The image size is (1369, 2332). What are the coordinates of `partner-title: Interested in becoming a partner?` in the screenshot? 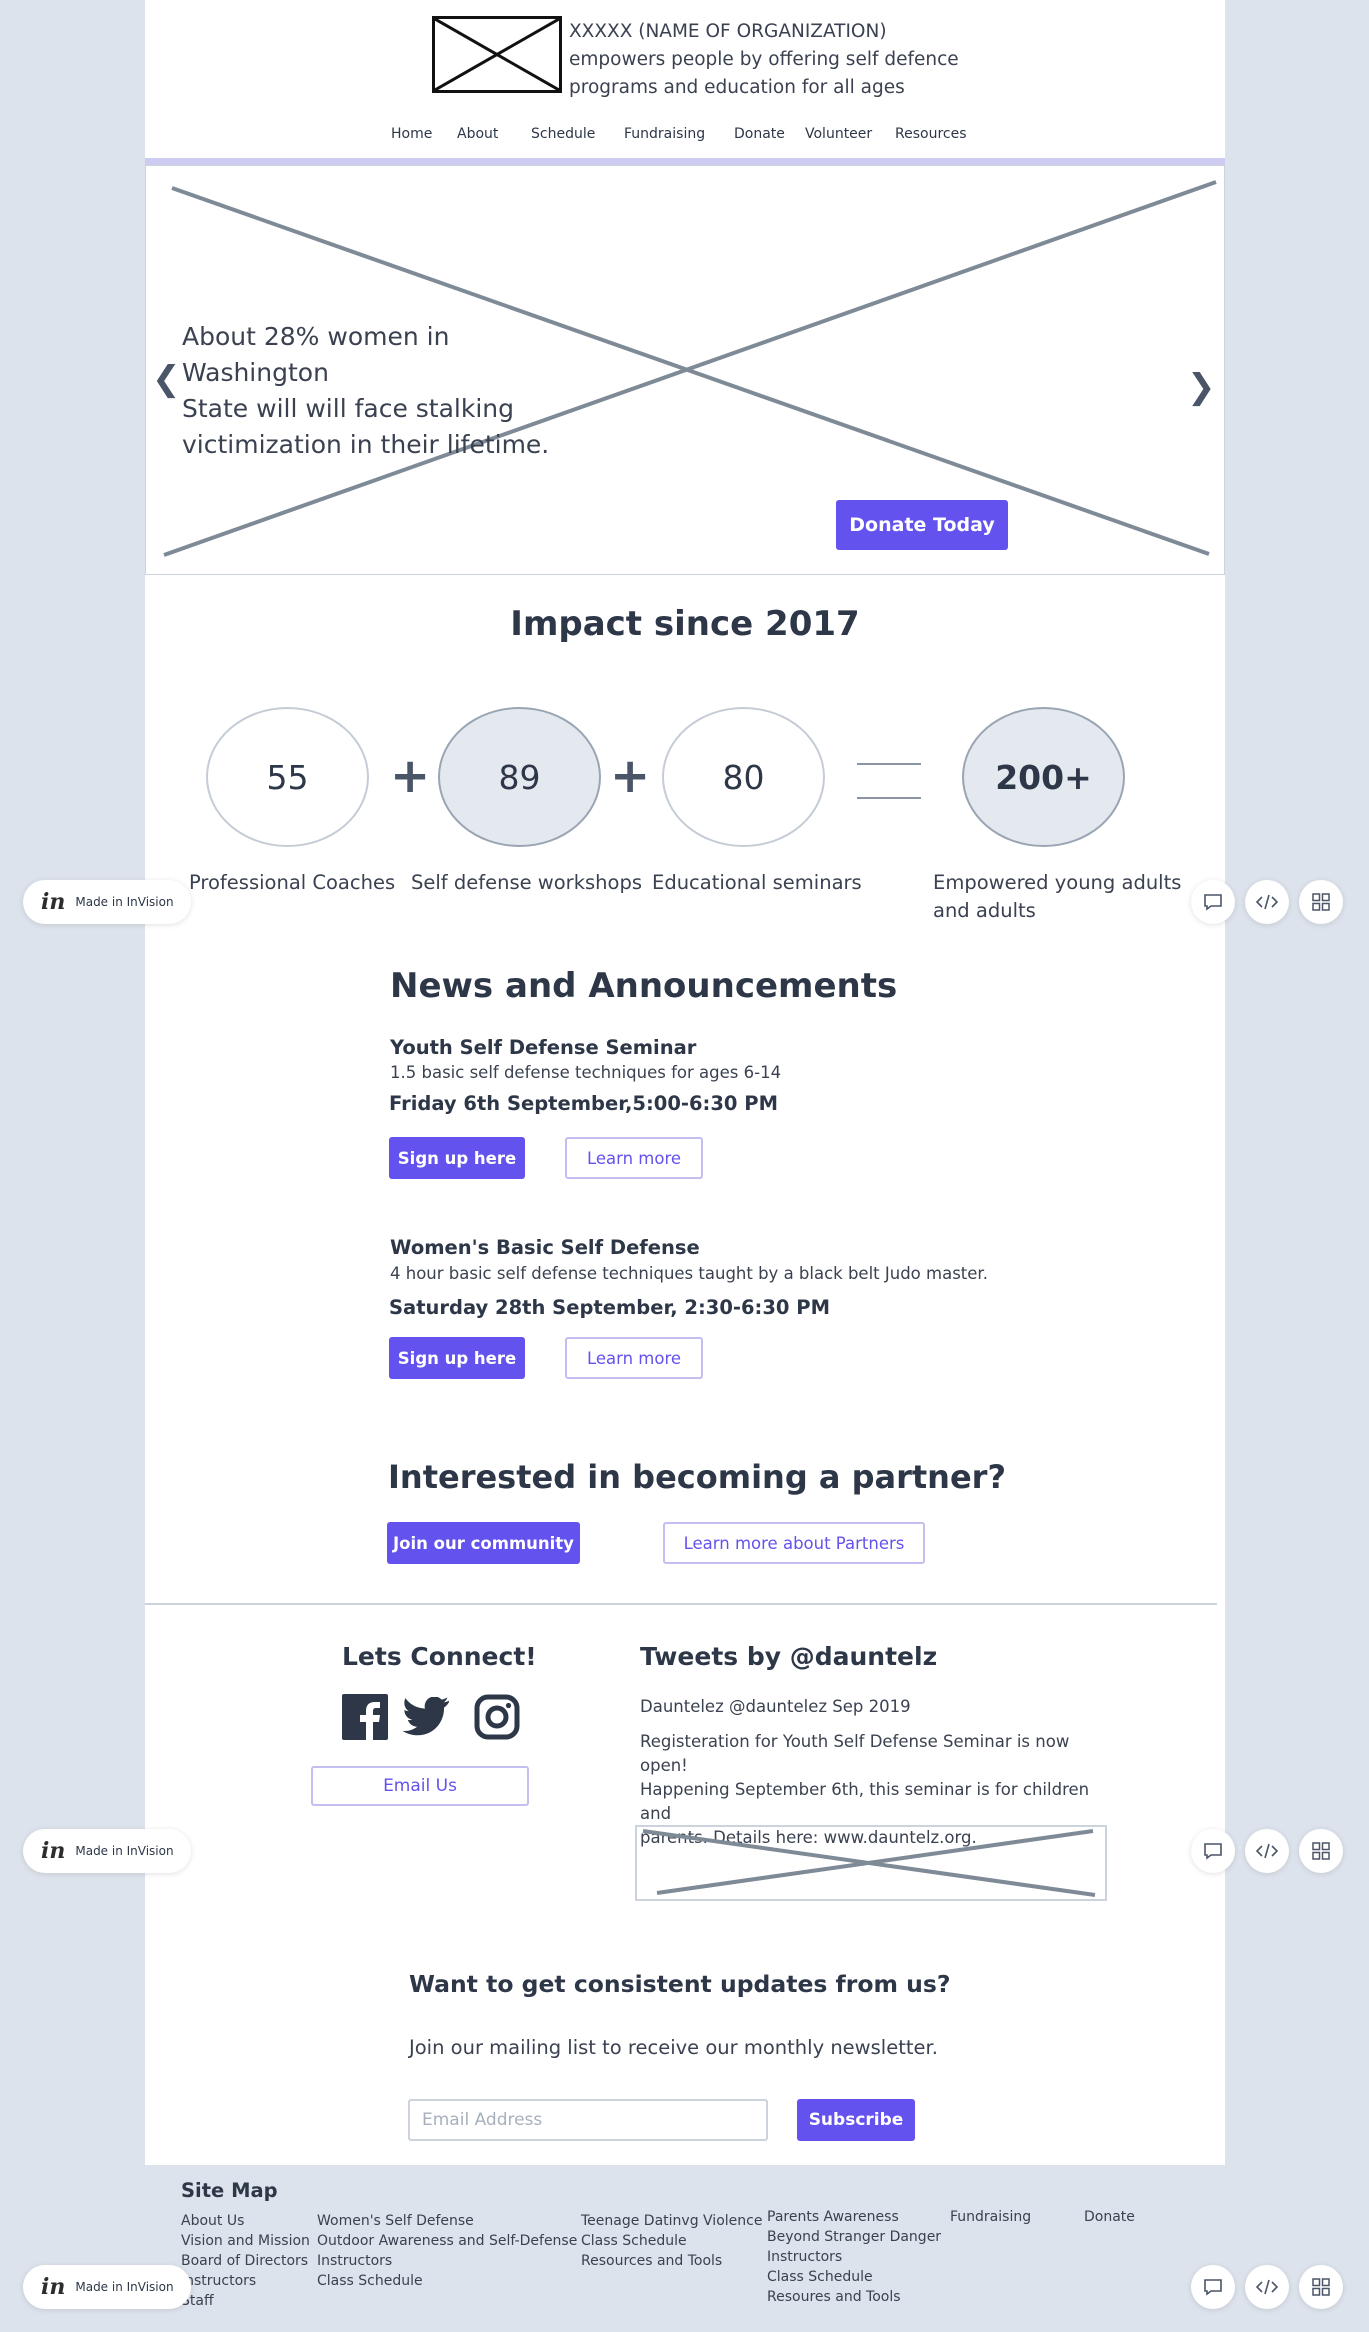 It's located at (697, 1477).